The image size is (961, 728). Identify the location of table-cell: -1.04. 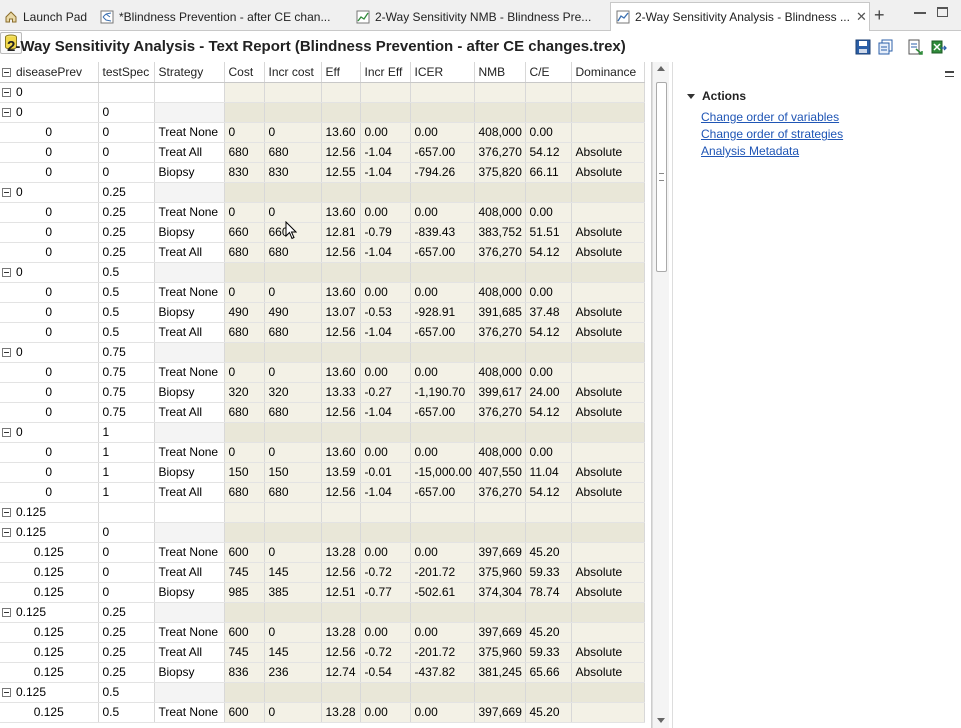
(385, 172).